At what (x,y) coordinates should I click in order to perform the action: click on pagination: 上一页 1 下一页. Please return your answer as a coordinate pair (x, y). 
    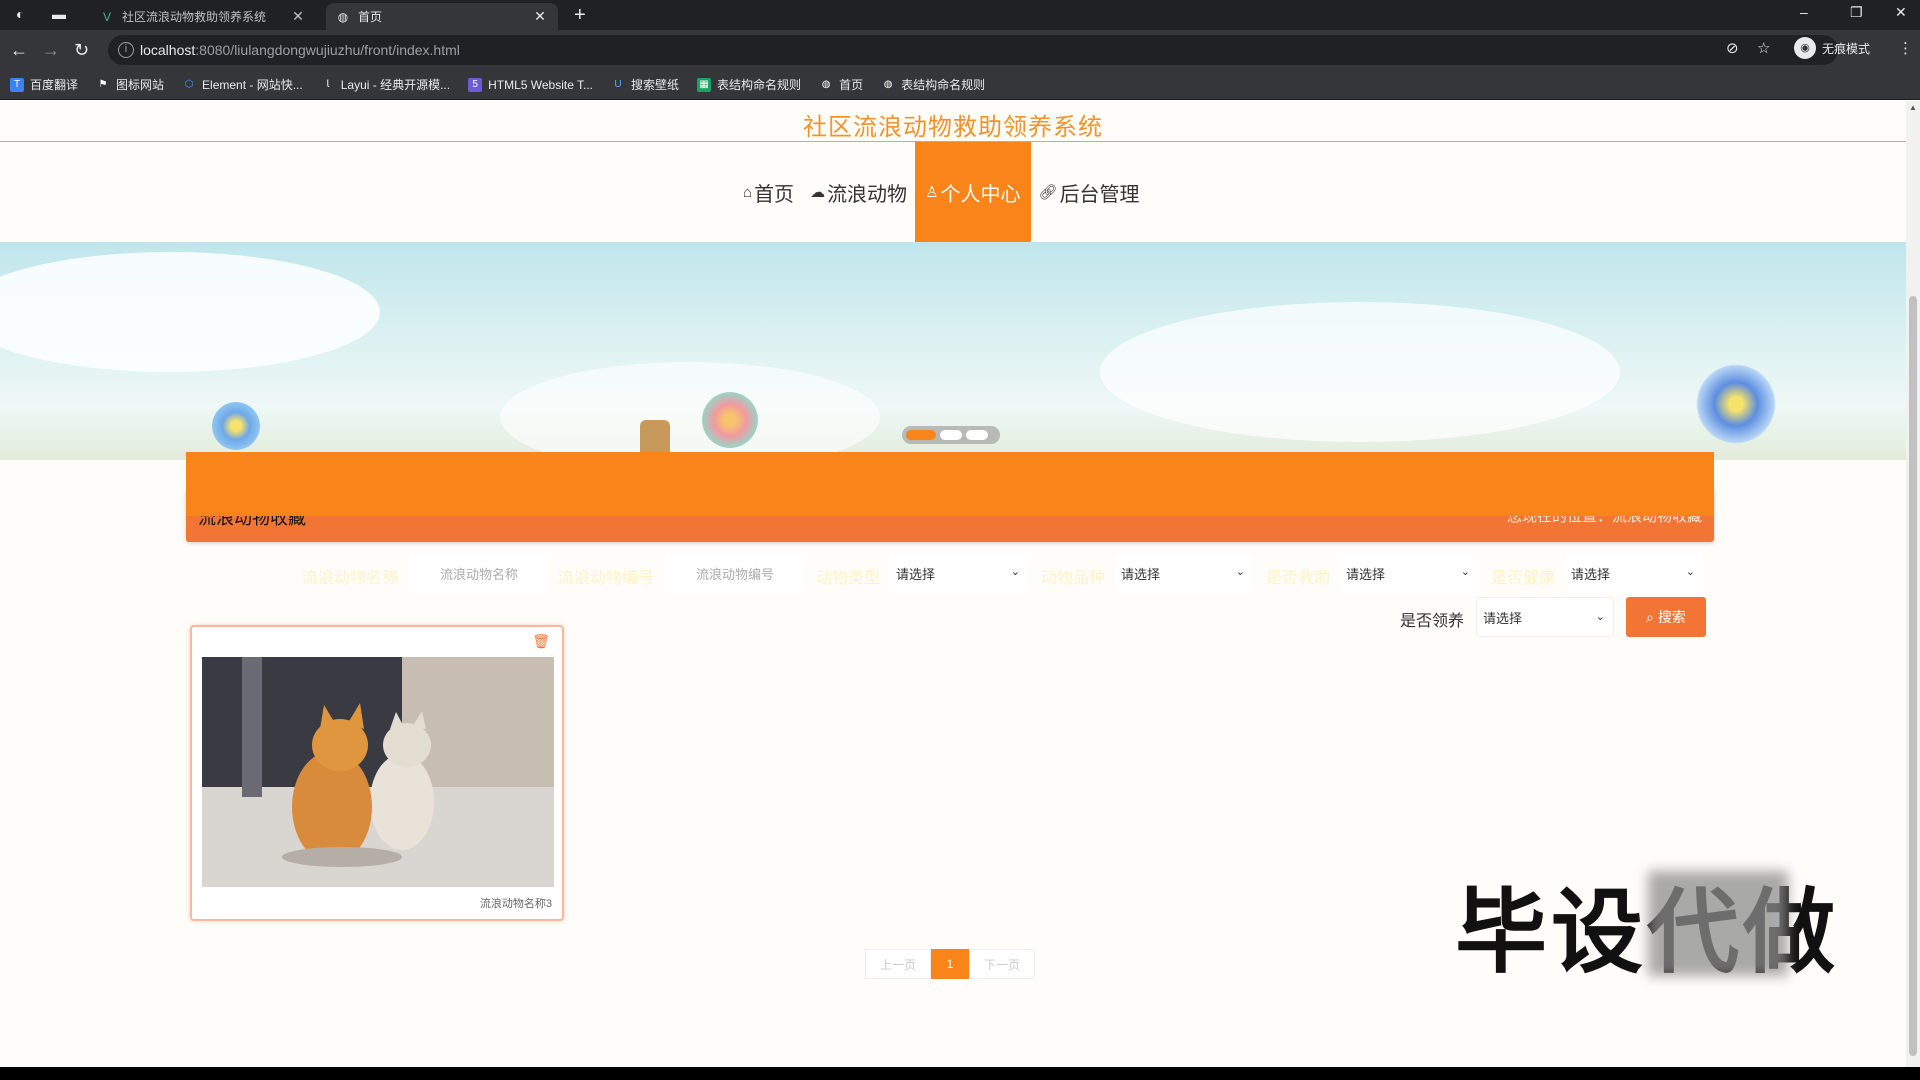
    Looking at the image, I should click on (950, 964).